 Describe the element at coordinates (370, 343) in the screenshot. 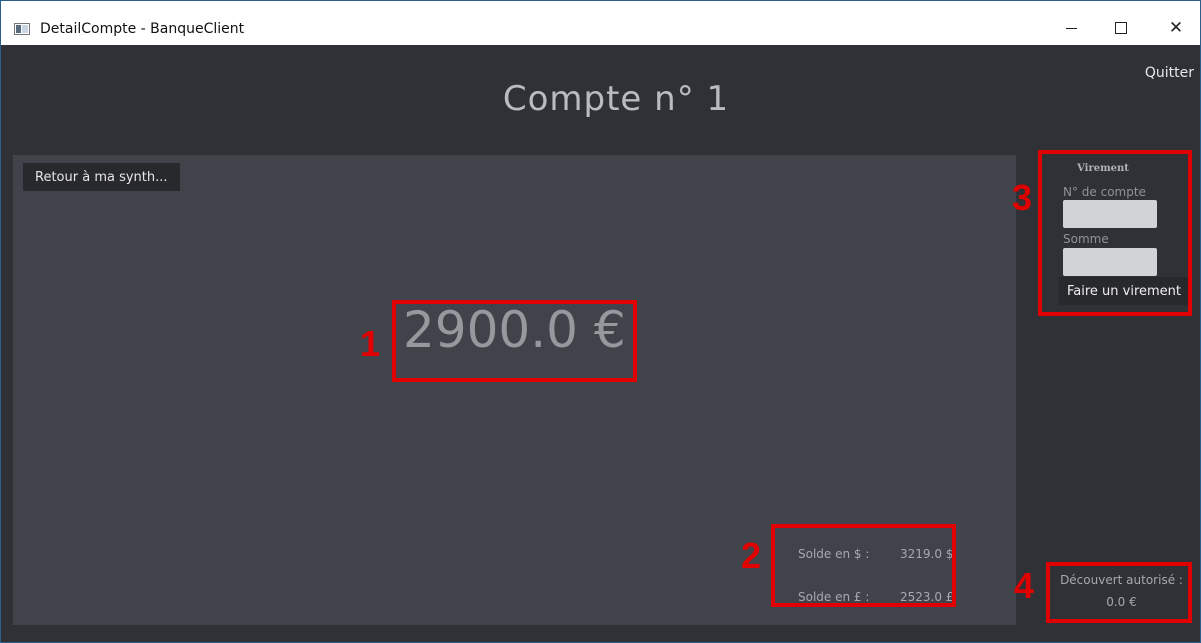

I see `annotation-number-1: 1` at that location.